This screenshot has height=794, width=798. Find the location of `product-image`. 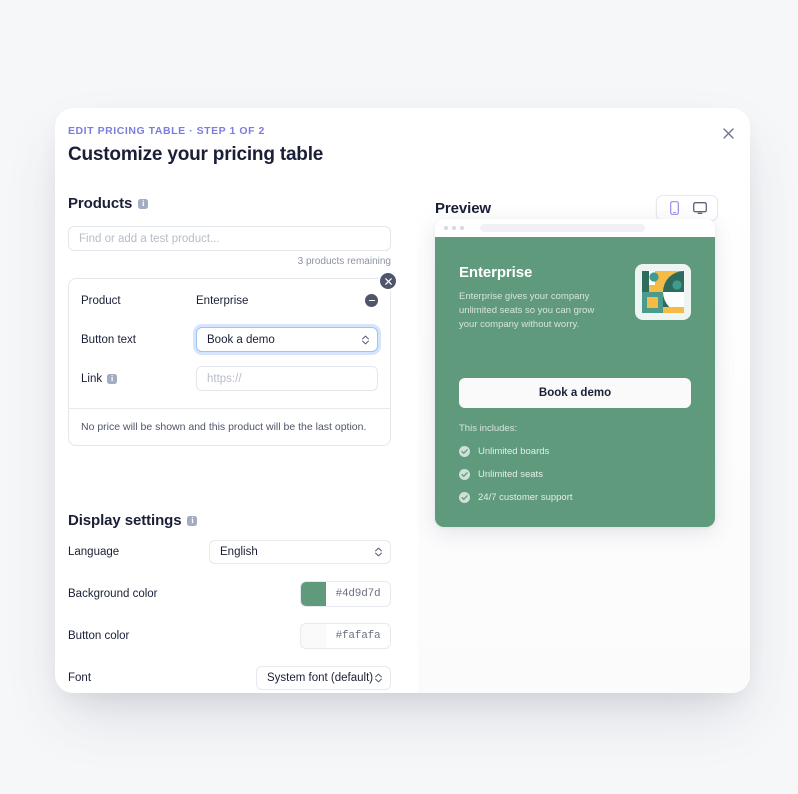

product-image is located at coordinates (663, 292).